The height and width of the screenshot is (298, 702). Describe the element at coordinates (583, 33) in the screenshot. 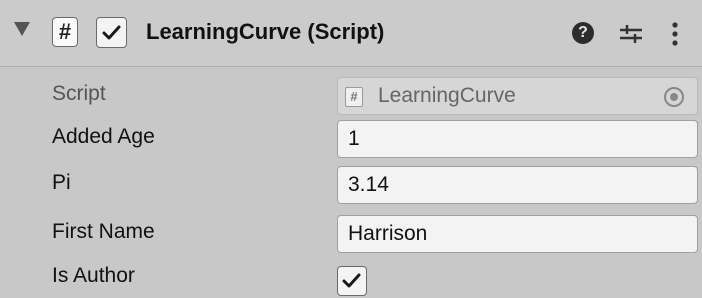

I see `help-icon: ?` at that location.